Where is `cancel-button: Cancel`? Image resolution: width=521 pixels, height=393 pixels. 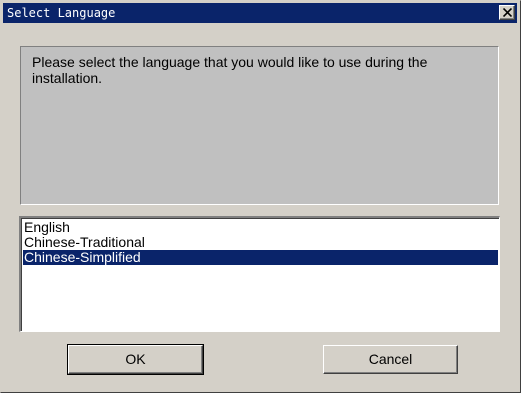 cancel-button: Cancel is located at coordinates (390, 359).